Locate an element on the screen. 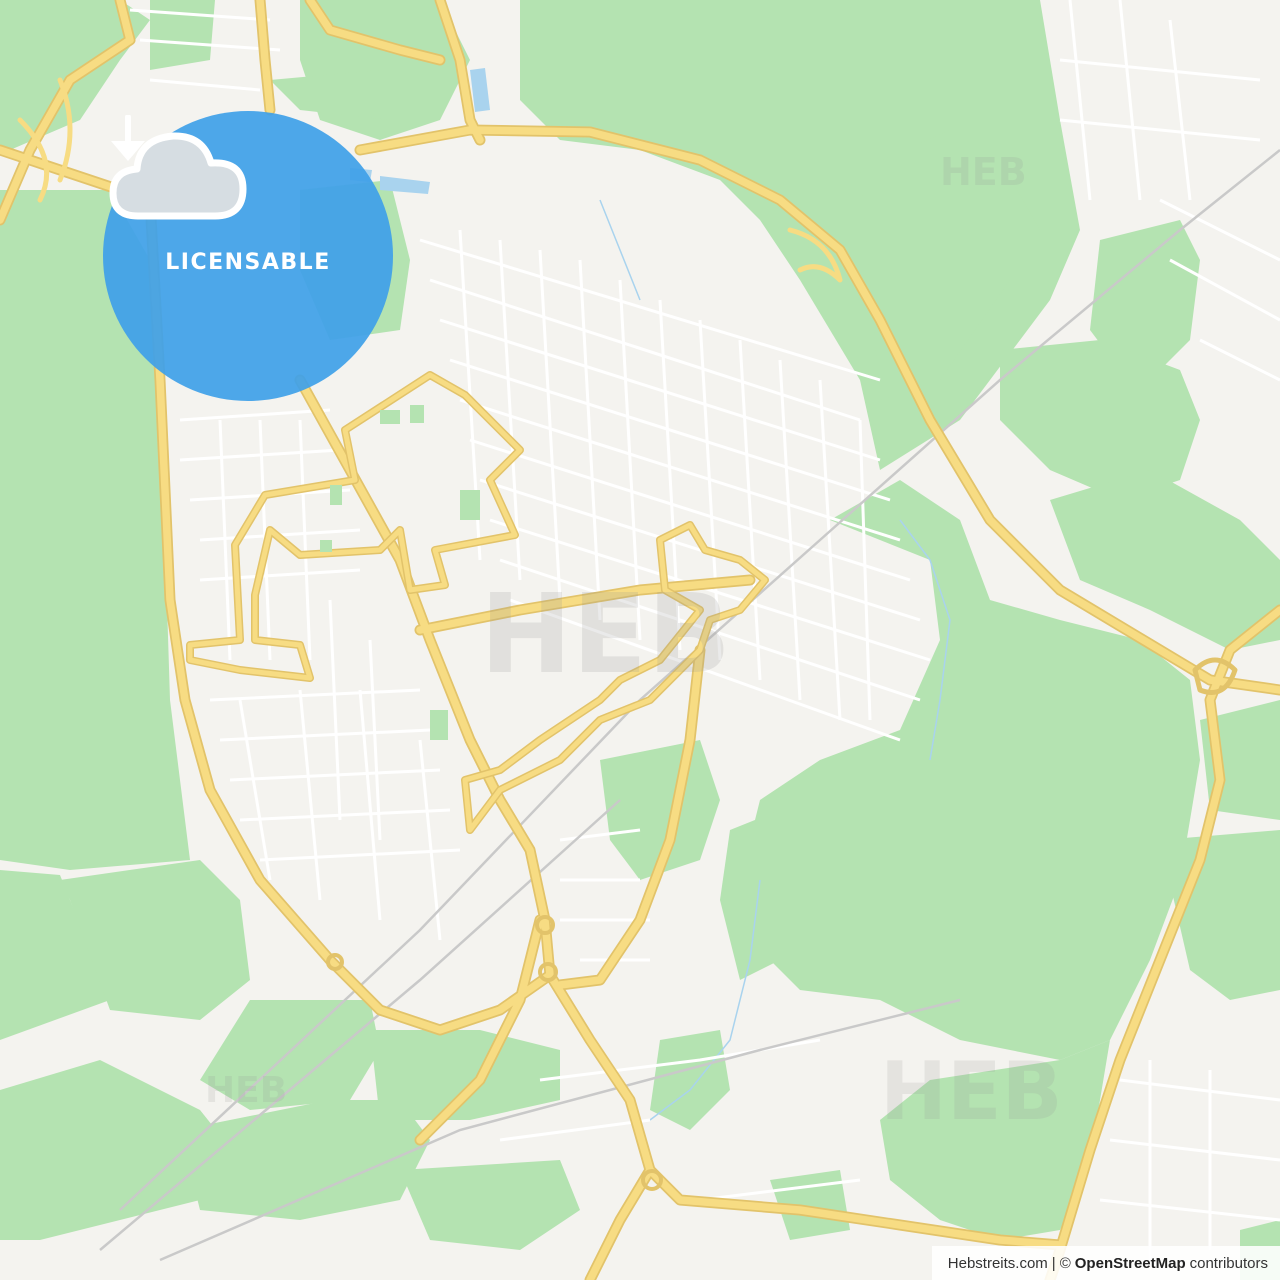 This screenshot has width=1280, height=1280. attribution-site-link: Hebstreits.com is located at coordinates (998, 1263).